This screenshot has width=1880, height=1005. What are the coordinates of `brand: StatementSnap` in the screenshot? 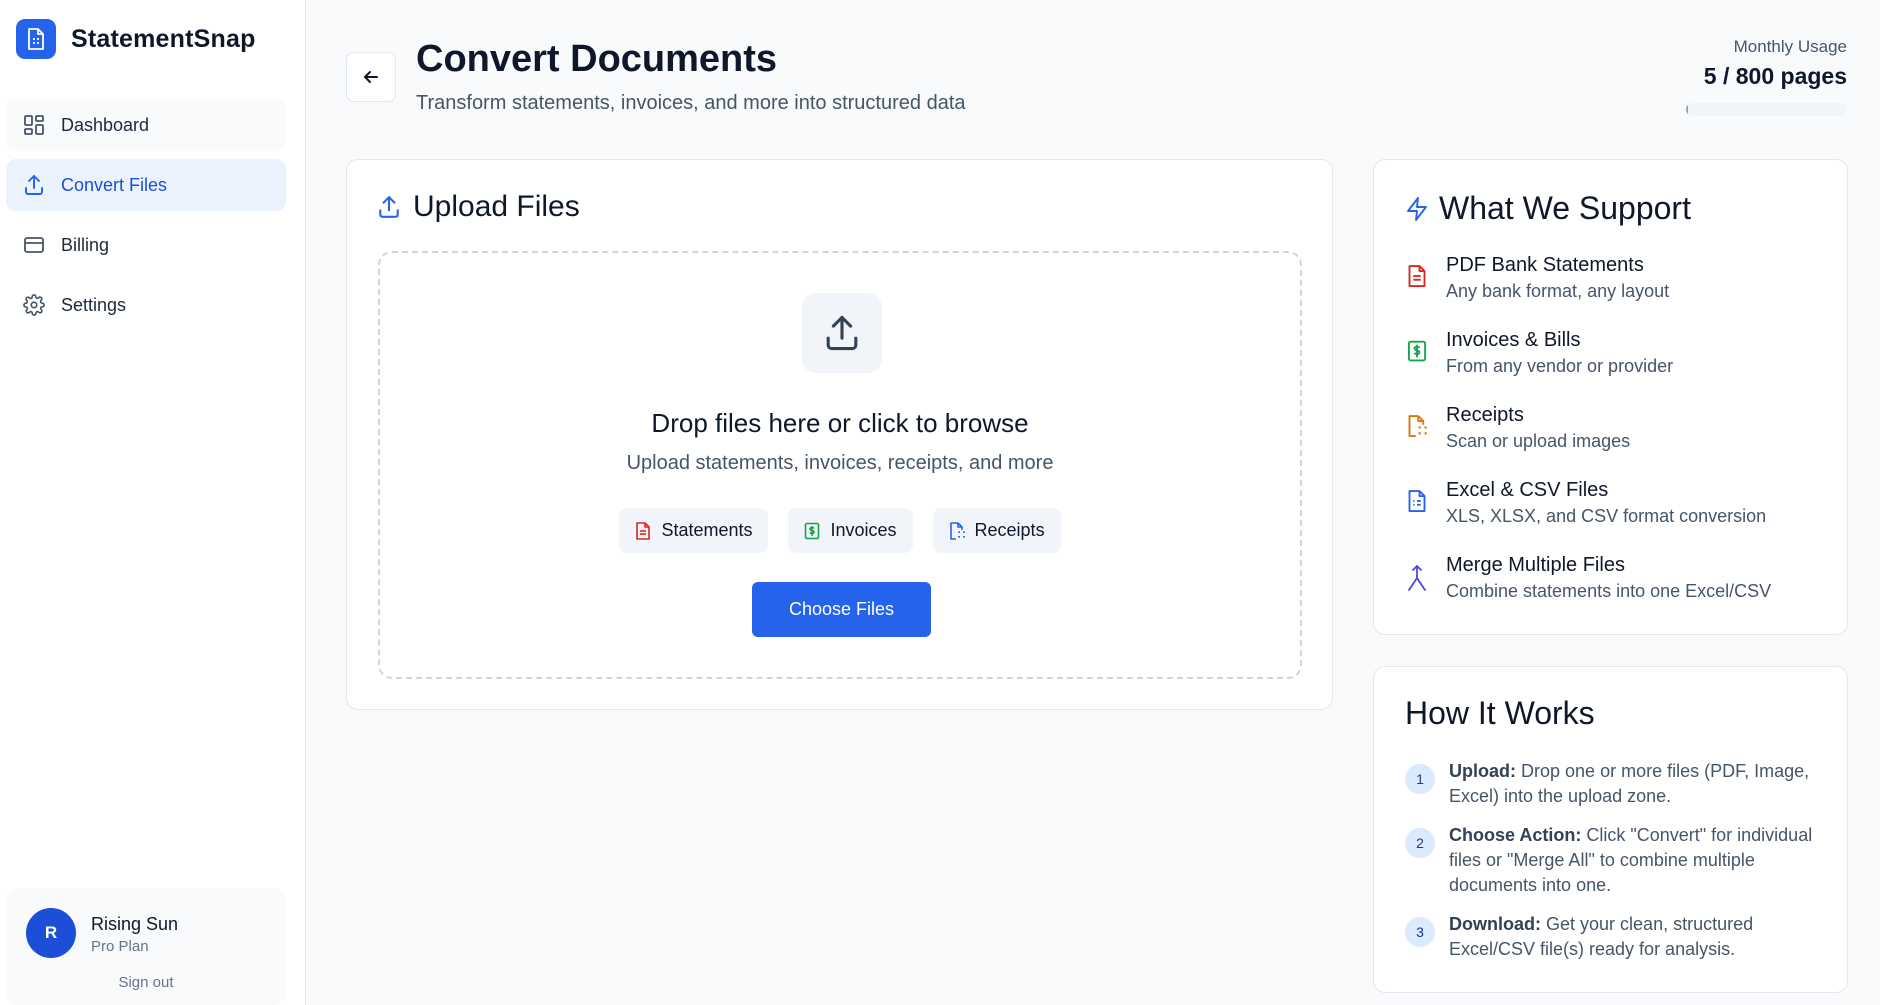 It's located at (136, 39).